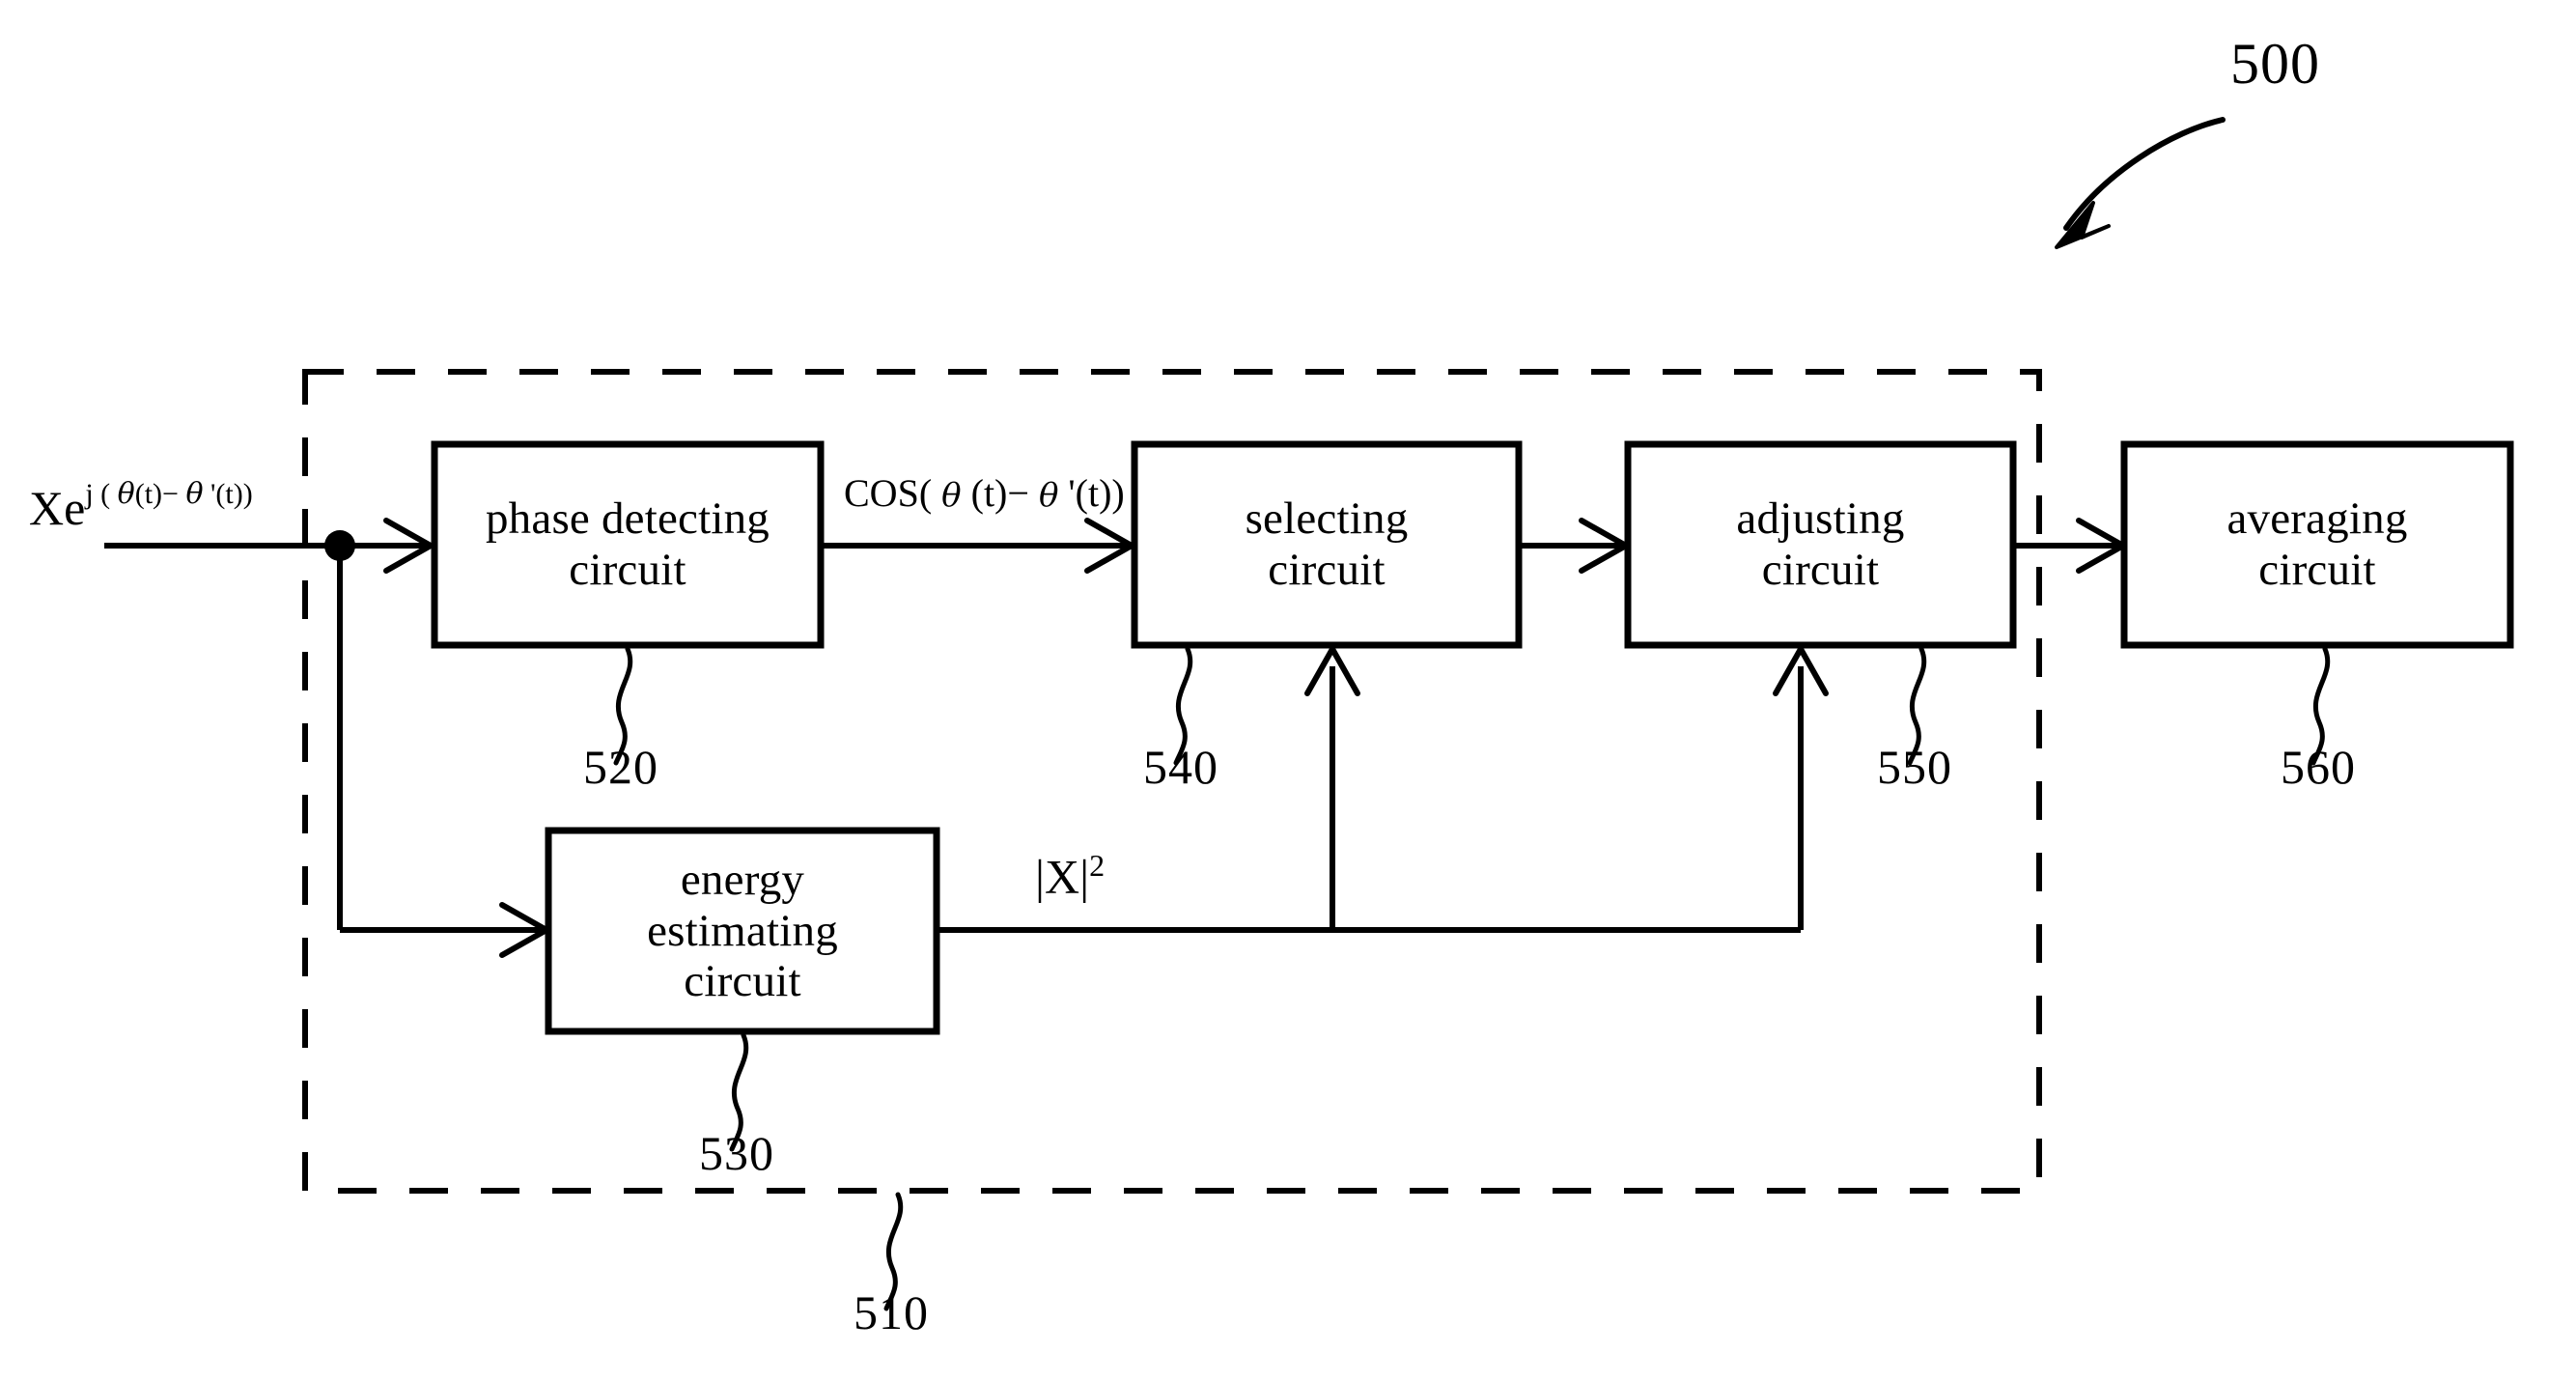 The width and height of the screenshot is (2576, 1380). What do you see at coordinates (1915, 767) in the screenshot?
I see `reference-numeral-550: 550` at bounding box center [1915, 767].